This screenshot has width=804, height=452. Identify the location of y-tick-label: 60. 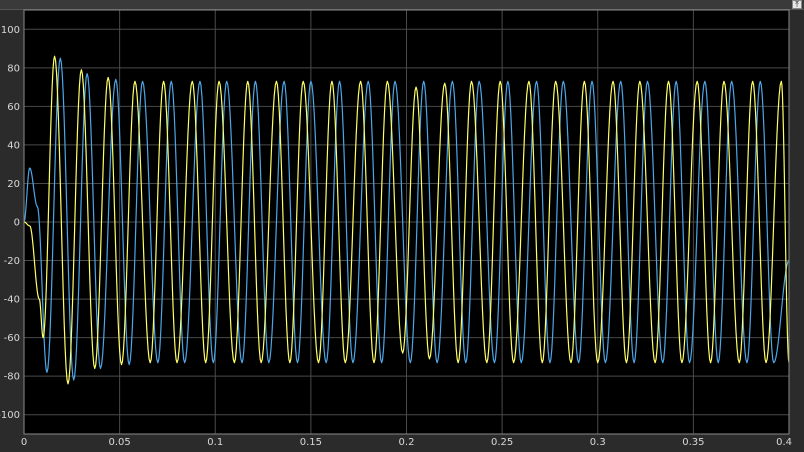
(13, 107).